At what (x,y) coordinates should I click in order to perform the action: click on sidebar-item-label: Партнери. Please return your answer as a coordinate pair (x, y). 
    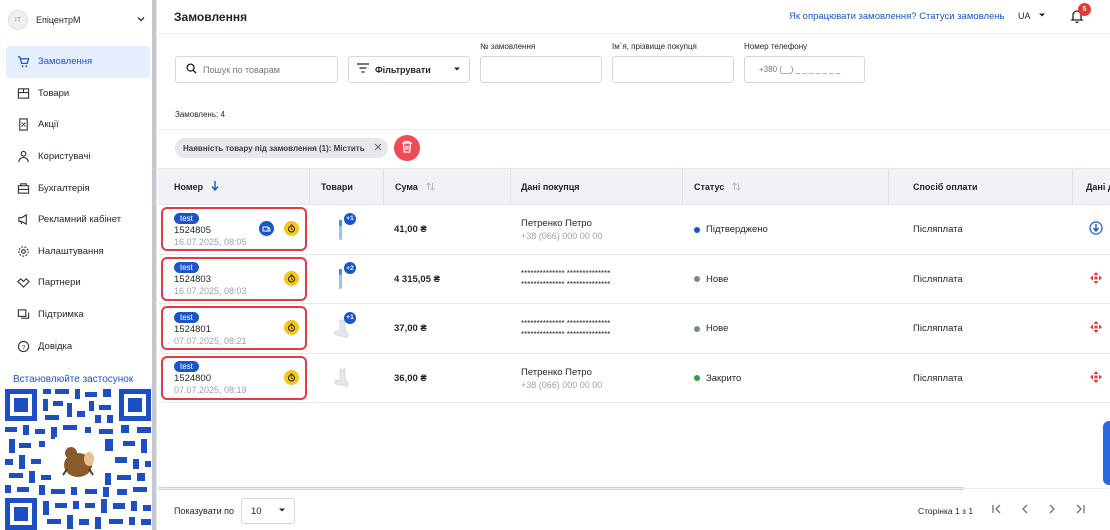
    Looking at the image, I should click on (59, 283).